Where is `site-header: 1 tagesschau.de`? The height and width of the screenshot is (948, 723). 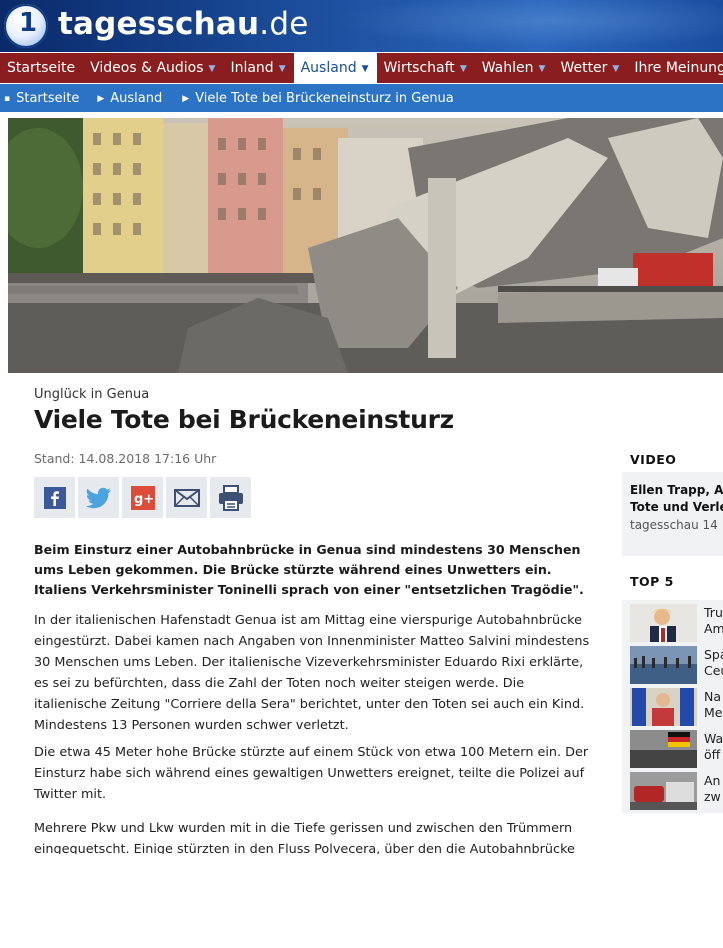 site-header: 1 tagesschau.de is located at coordinates (361, 26).